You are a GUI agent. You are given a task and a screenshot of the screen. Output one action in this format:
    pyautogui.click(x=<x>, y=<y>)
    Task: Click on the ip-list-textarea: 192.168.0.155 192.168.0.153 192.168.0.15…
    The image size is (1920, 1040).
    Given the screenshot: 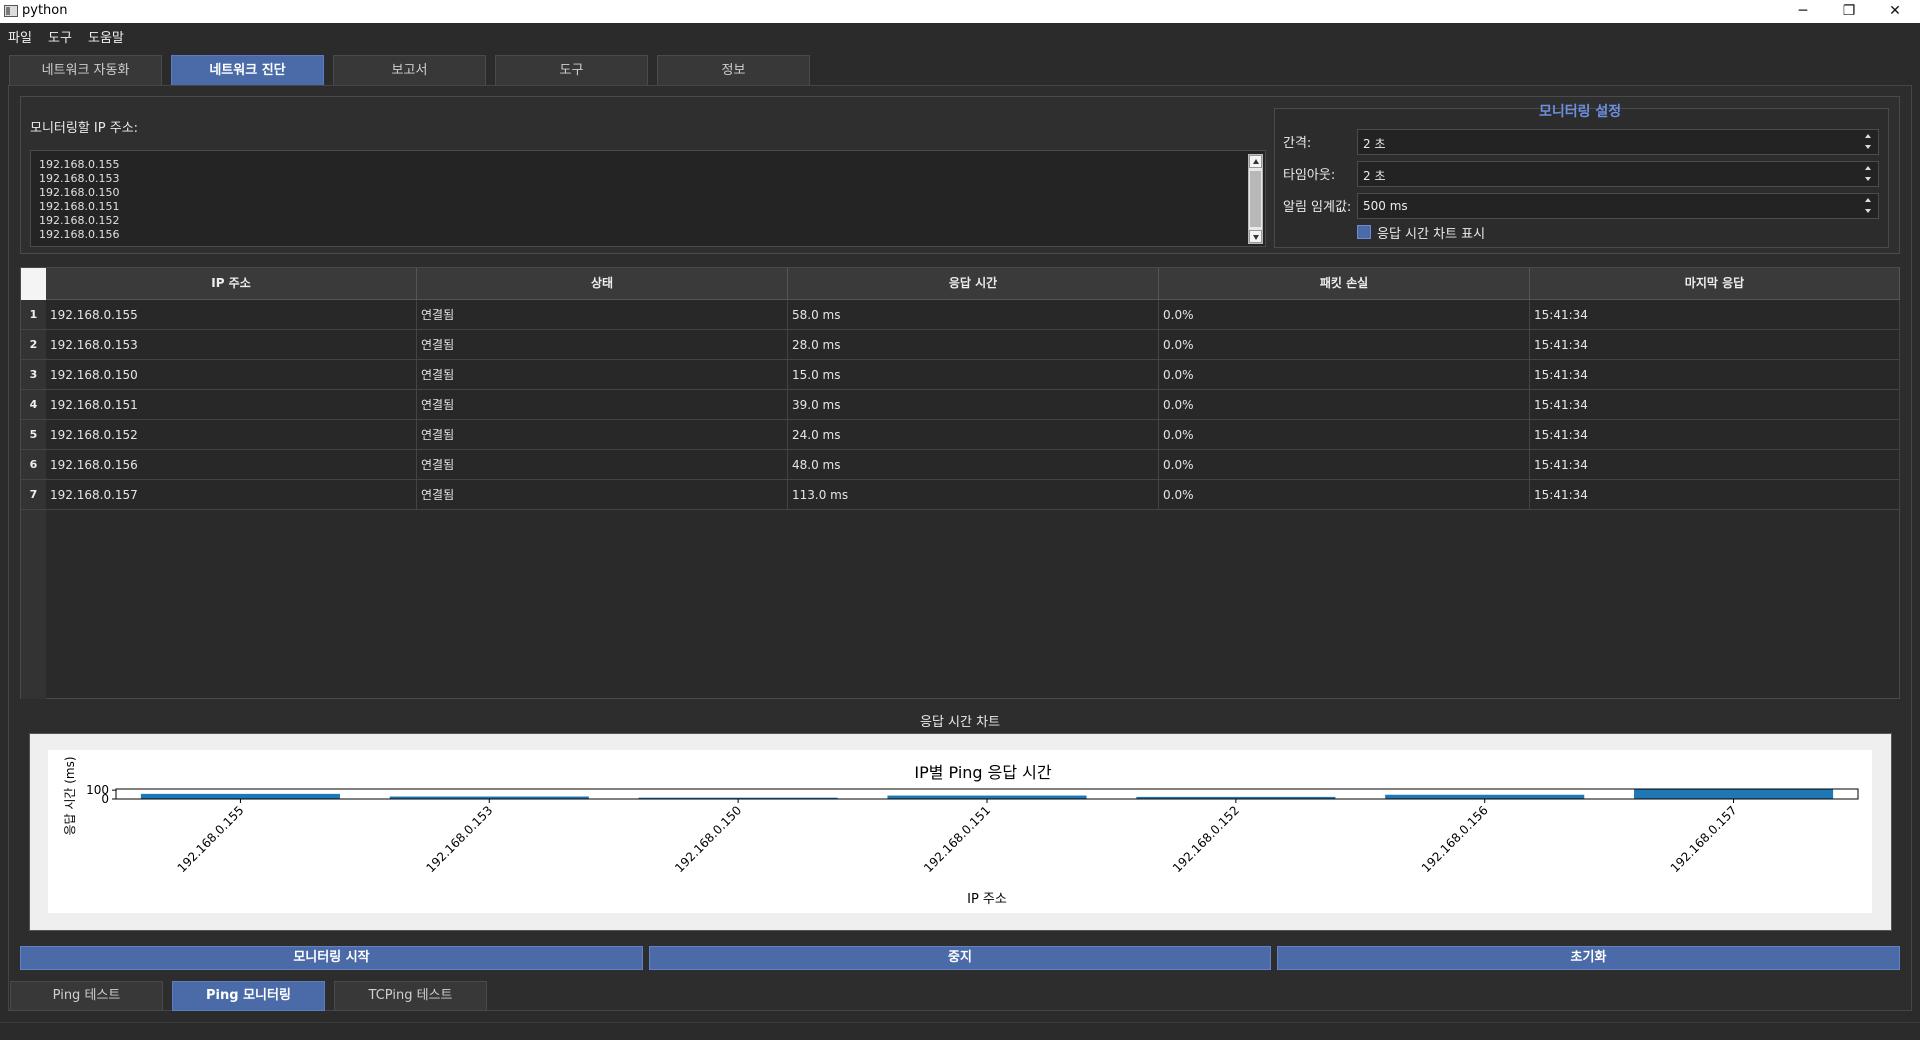 What is the action you would take?
    pyautogui.click(x=648, y=198)
    